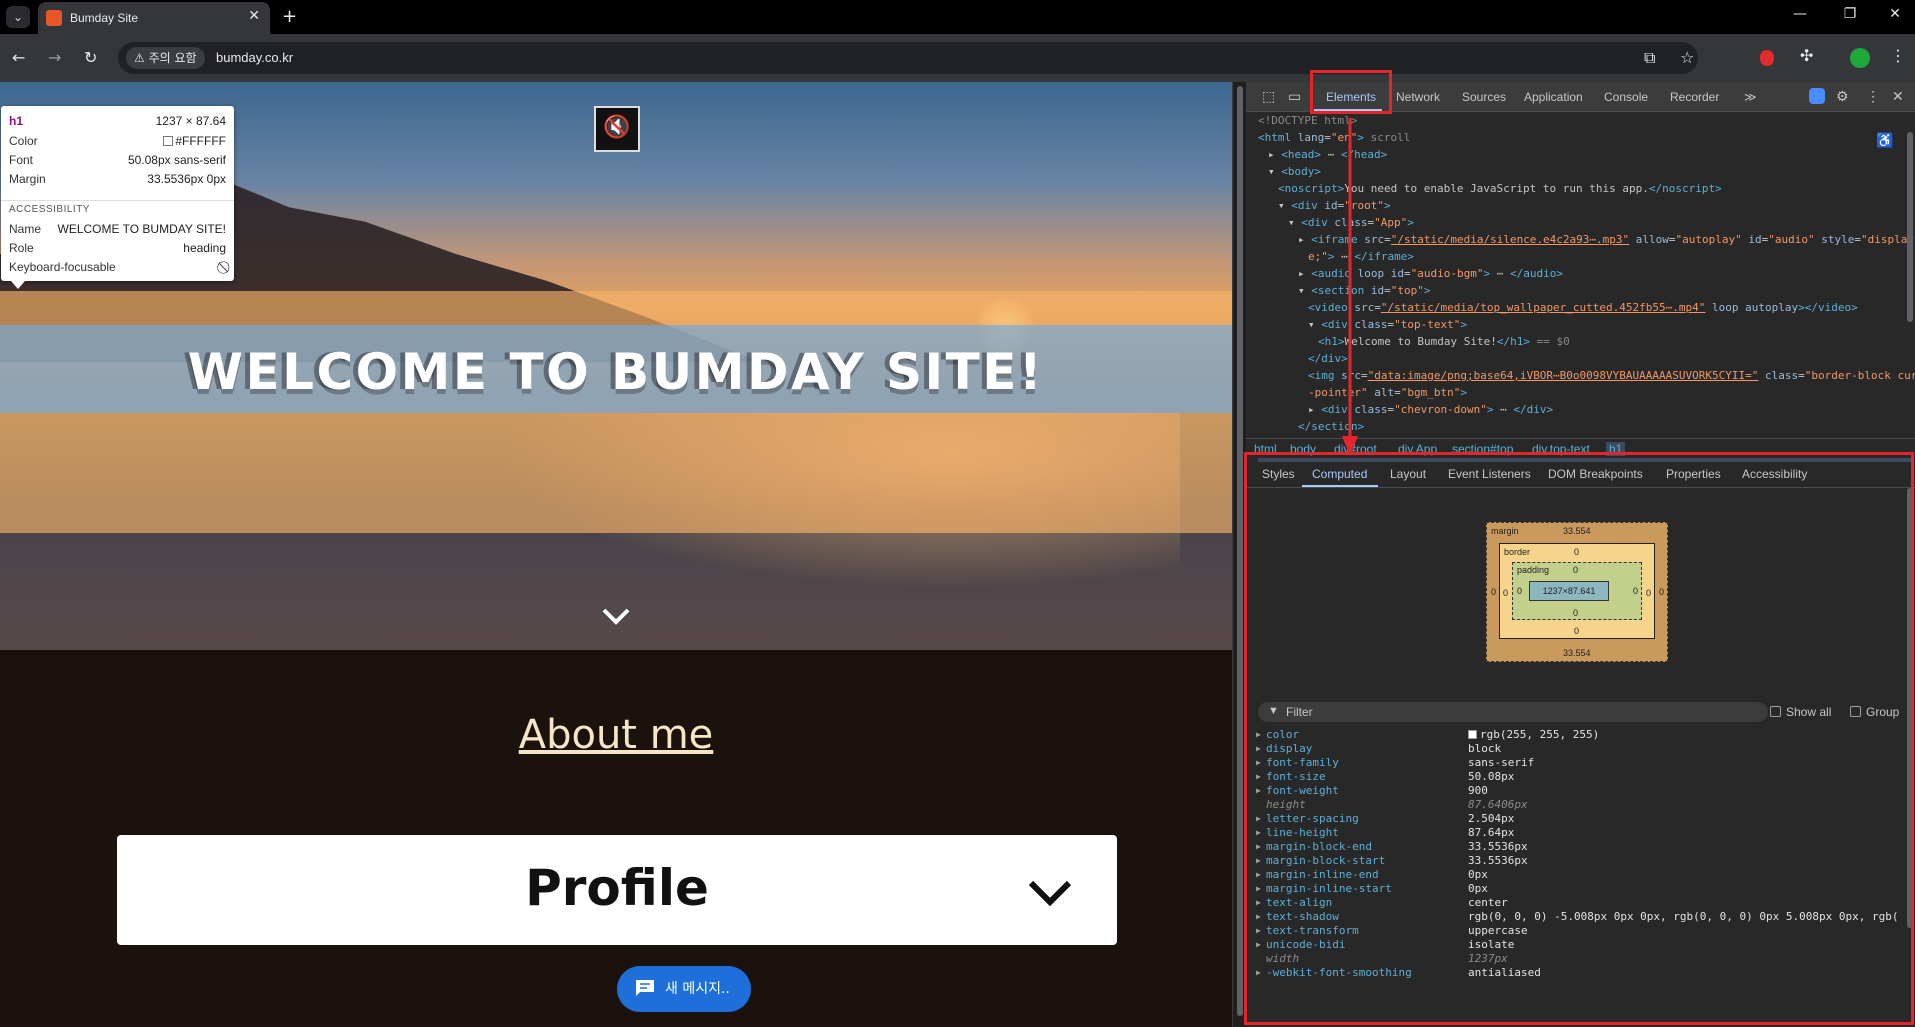  Describe the element at coordinates (1418, 97) in the screenshot. I see `devtools-tab-network: Network` at that location.